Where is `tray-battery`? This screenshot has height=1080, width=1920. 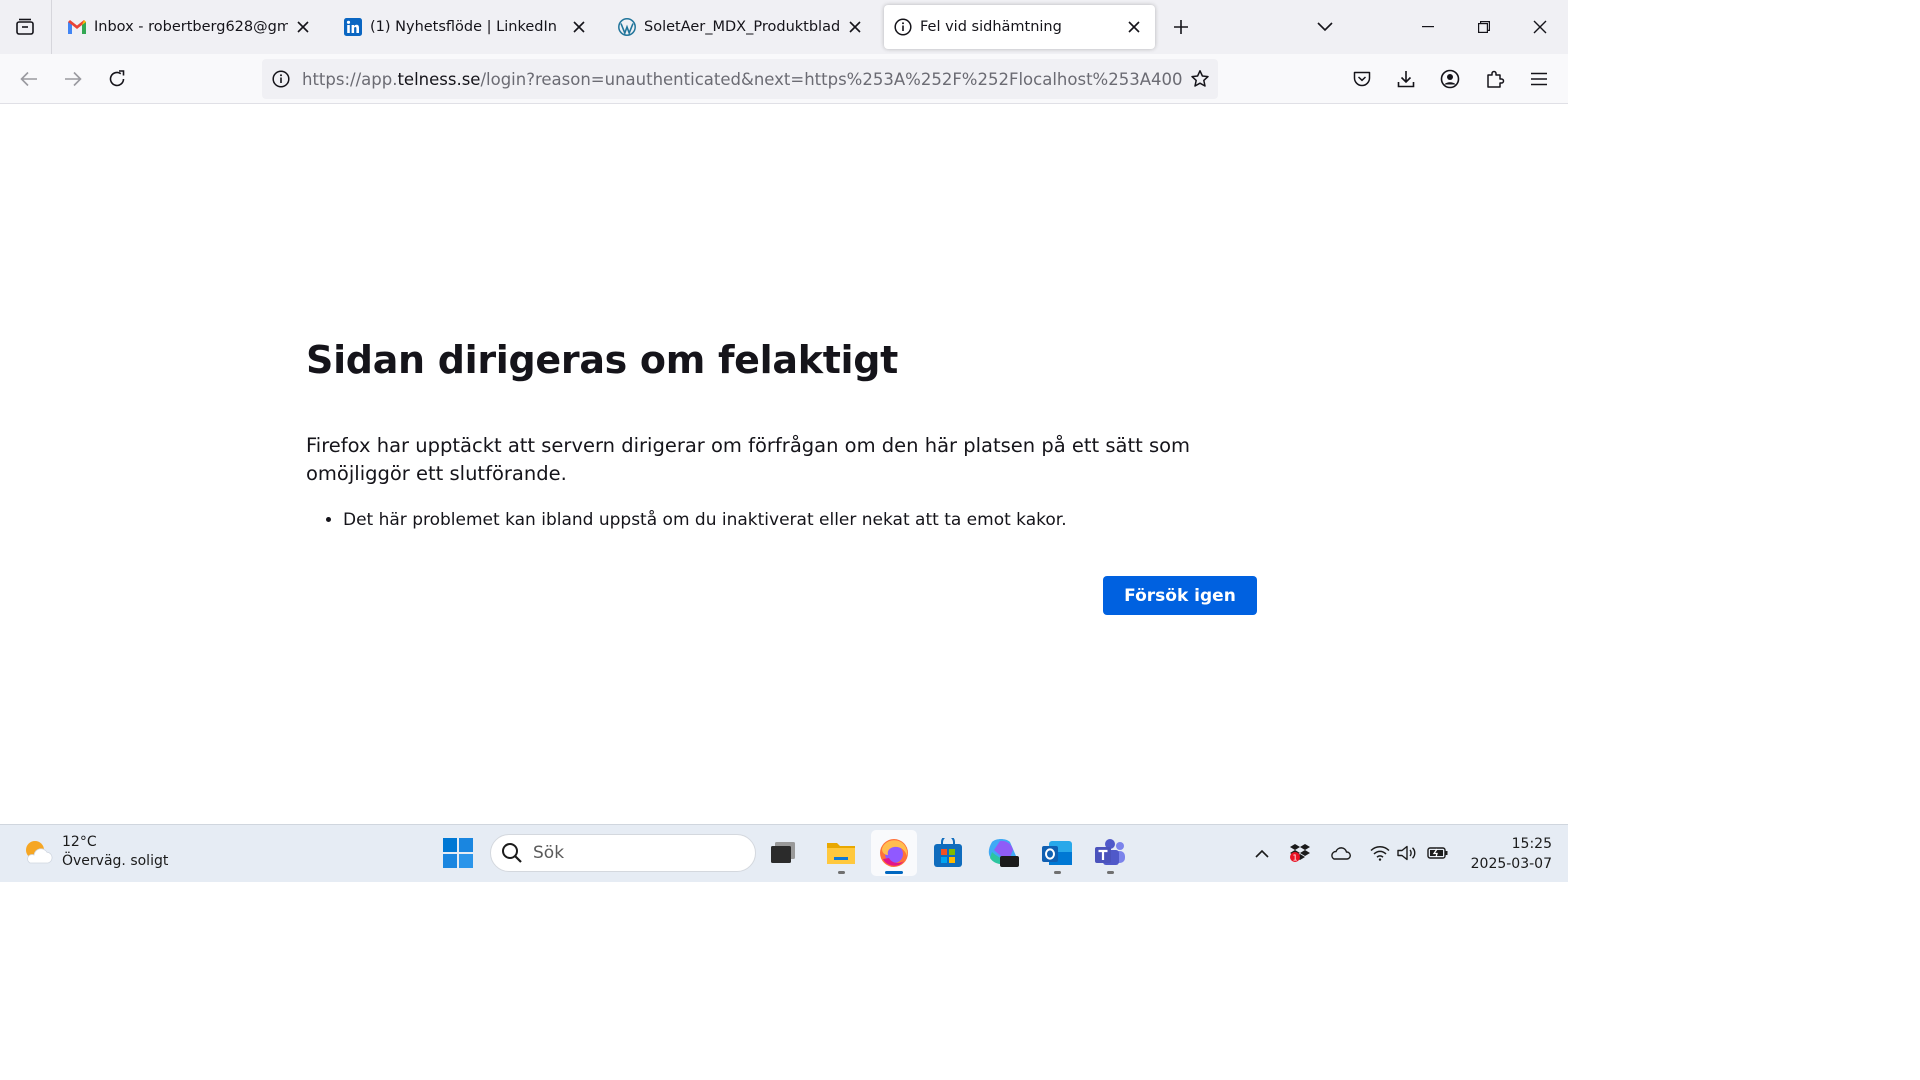
tray-battery is located at coordinates (1438, 853).